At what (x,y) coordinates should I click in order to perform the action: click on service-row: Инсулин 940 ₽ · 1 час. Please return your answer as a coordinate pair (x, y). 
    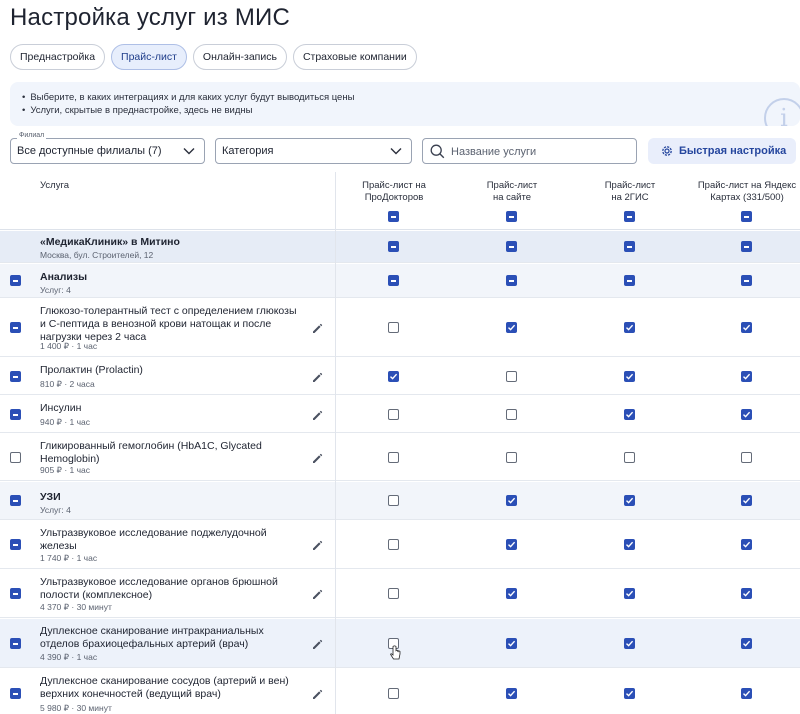
    Looking at the image, I should click on (400, 414).